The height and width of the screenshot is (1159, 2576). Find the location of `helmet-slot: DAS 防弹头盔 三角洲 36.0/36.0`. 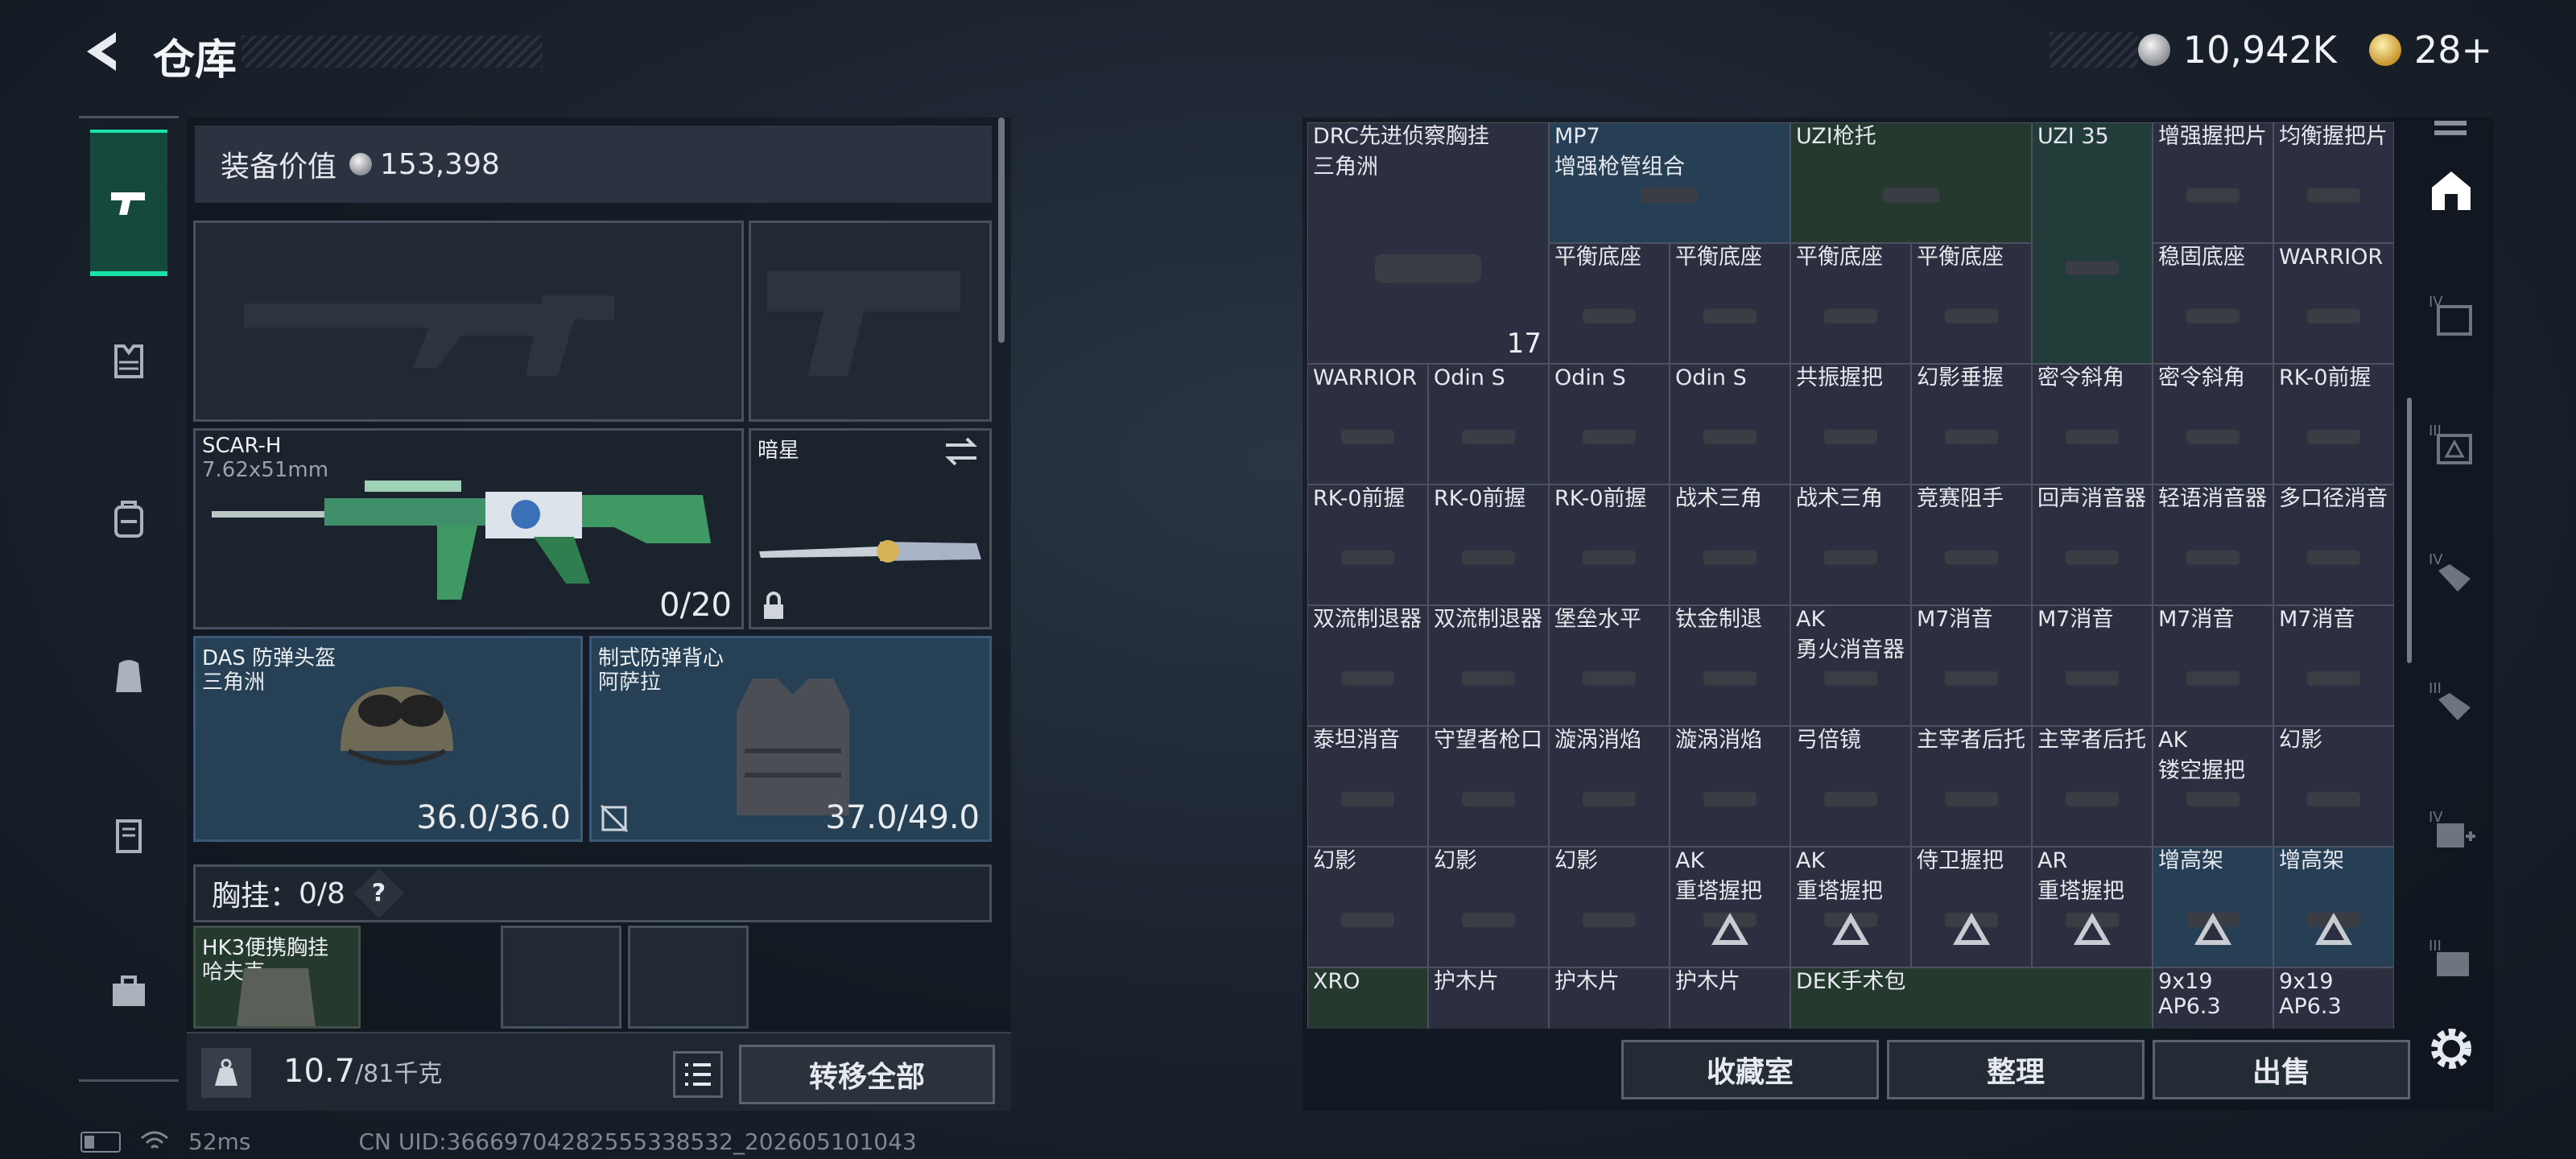

helmet-slot: DAS 防弹头盔 三角洲 36.0/36.0 is located at coordinates (388, 739).